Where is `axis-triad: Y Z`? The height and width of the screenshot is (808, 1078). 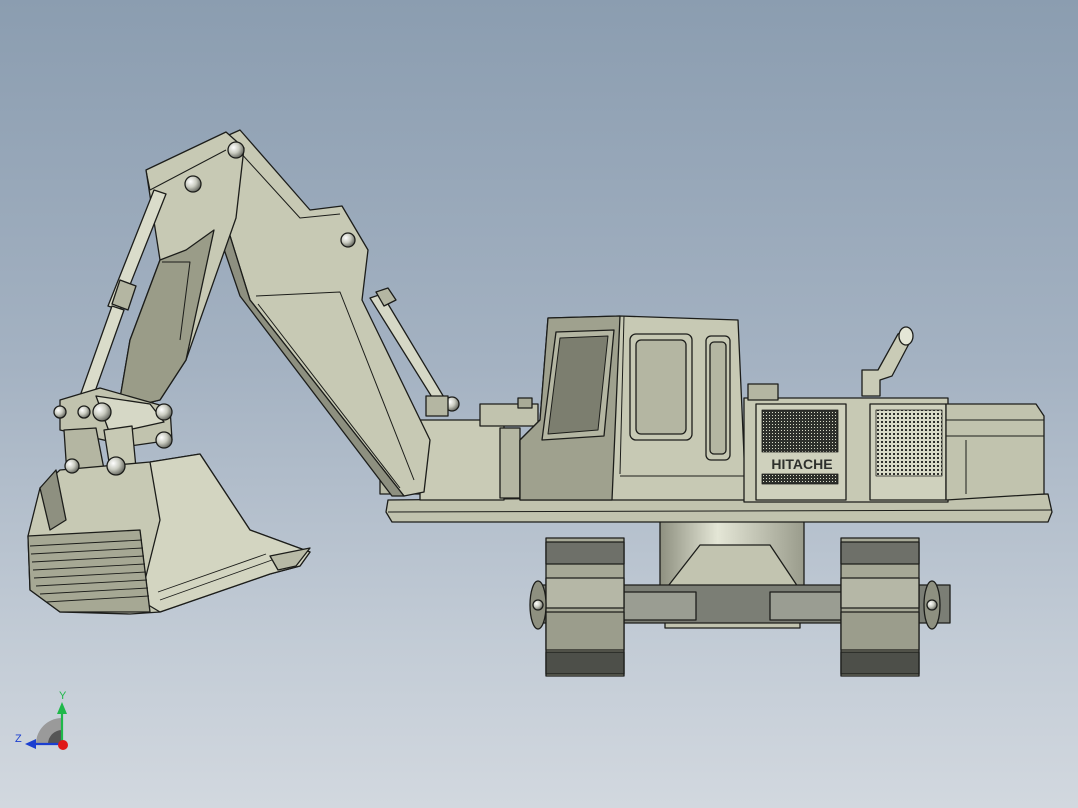 axis-triad: Y Z is located at coordinates (41, 720).